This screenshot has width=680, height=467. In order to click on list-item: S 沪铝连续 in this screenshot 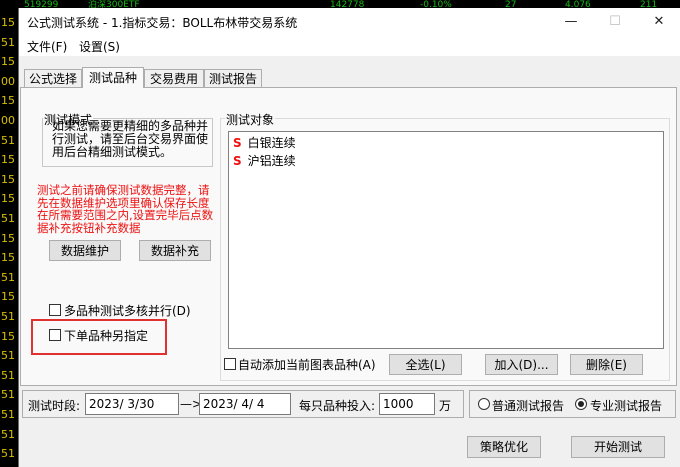, I will do `click(264, 160)`.